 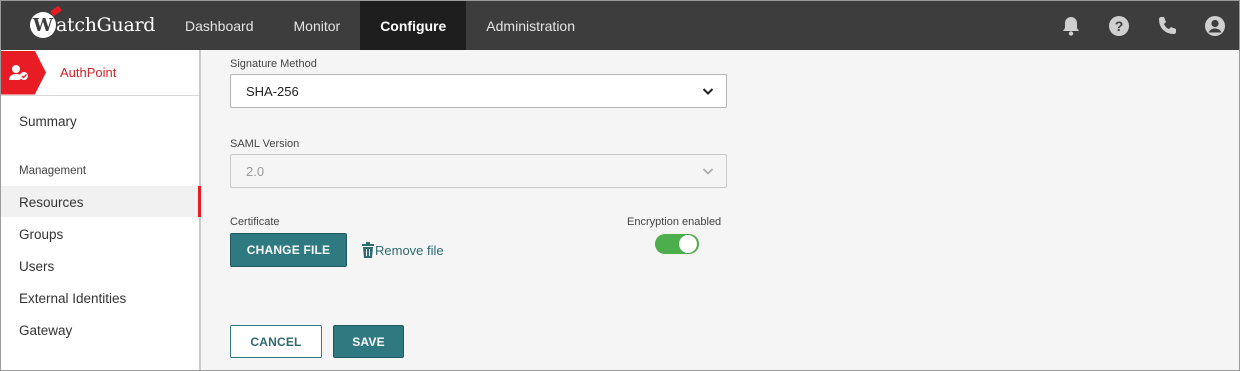 What do you see at coordinates (288, 250) in the screenshot?
I see `change-file-button: CHANGE FILE` at bounding box center [288, 250].